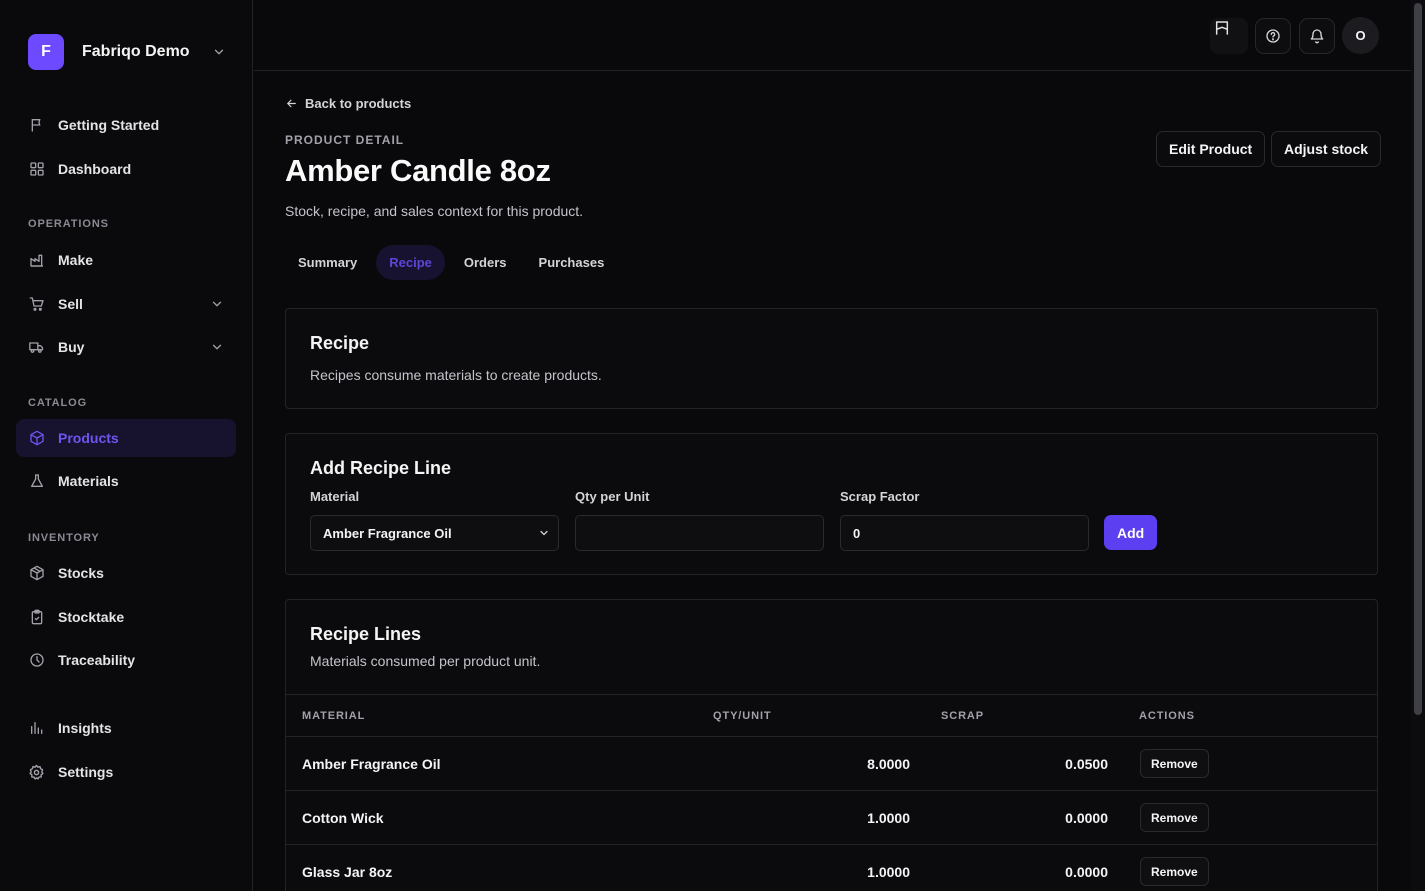 The width and height of the screenshot is (1425, 891). I want to click on recipe-lines-title: Recipe Lines, so click(366, 634).